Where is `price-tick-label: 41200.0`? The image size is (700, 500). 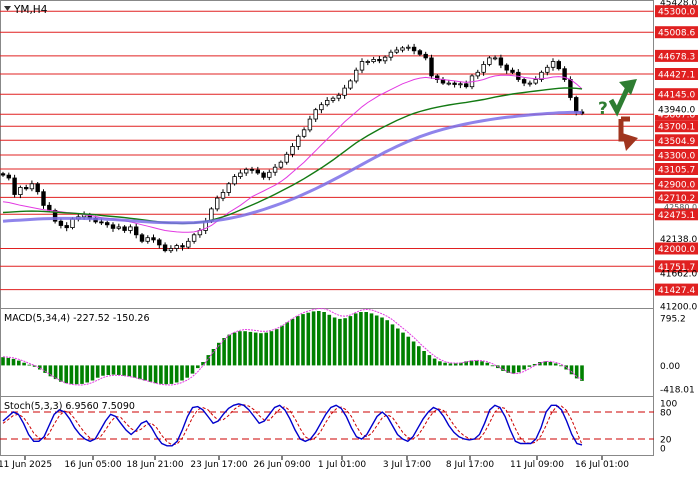
price-tick-label: 41200.0 is located at coordinates (678, 308).